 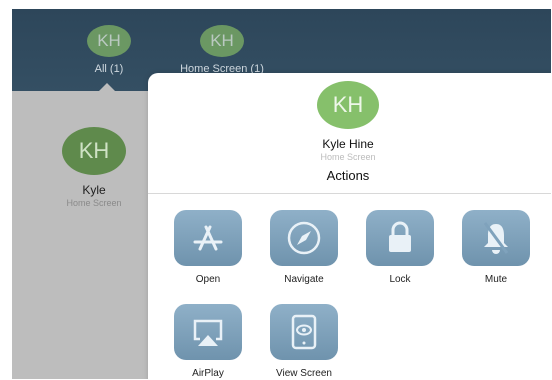 I want to click on section-title: Actions, so click(x=348, y=175).